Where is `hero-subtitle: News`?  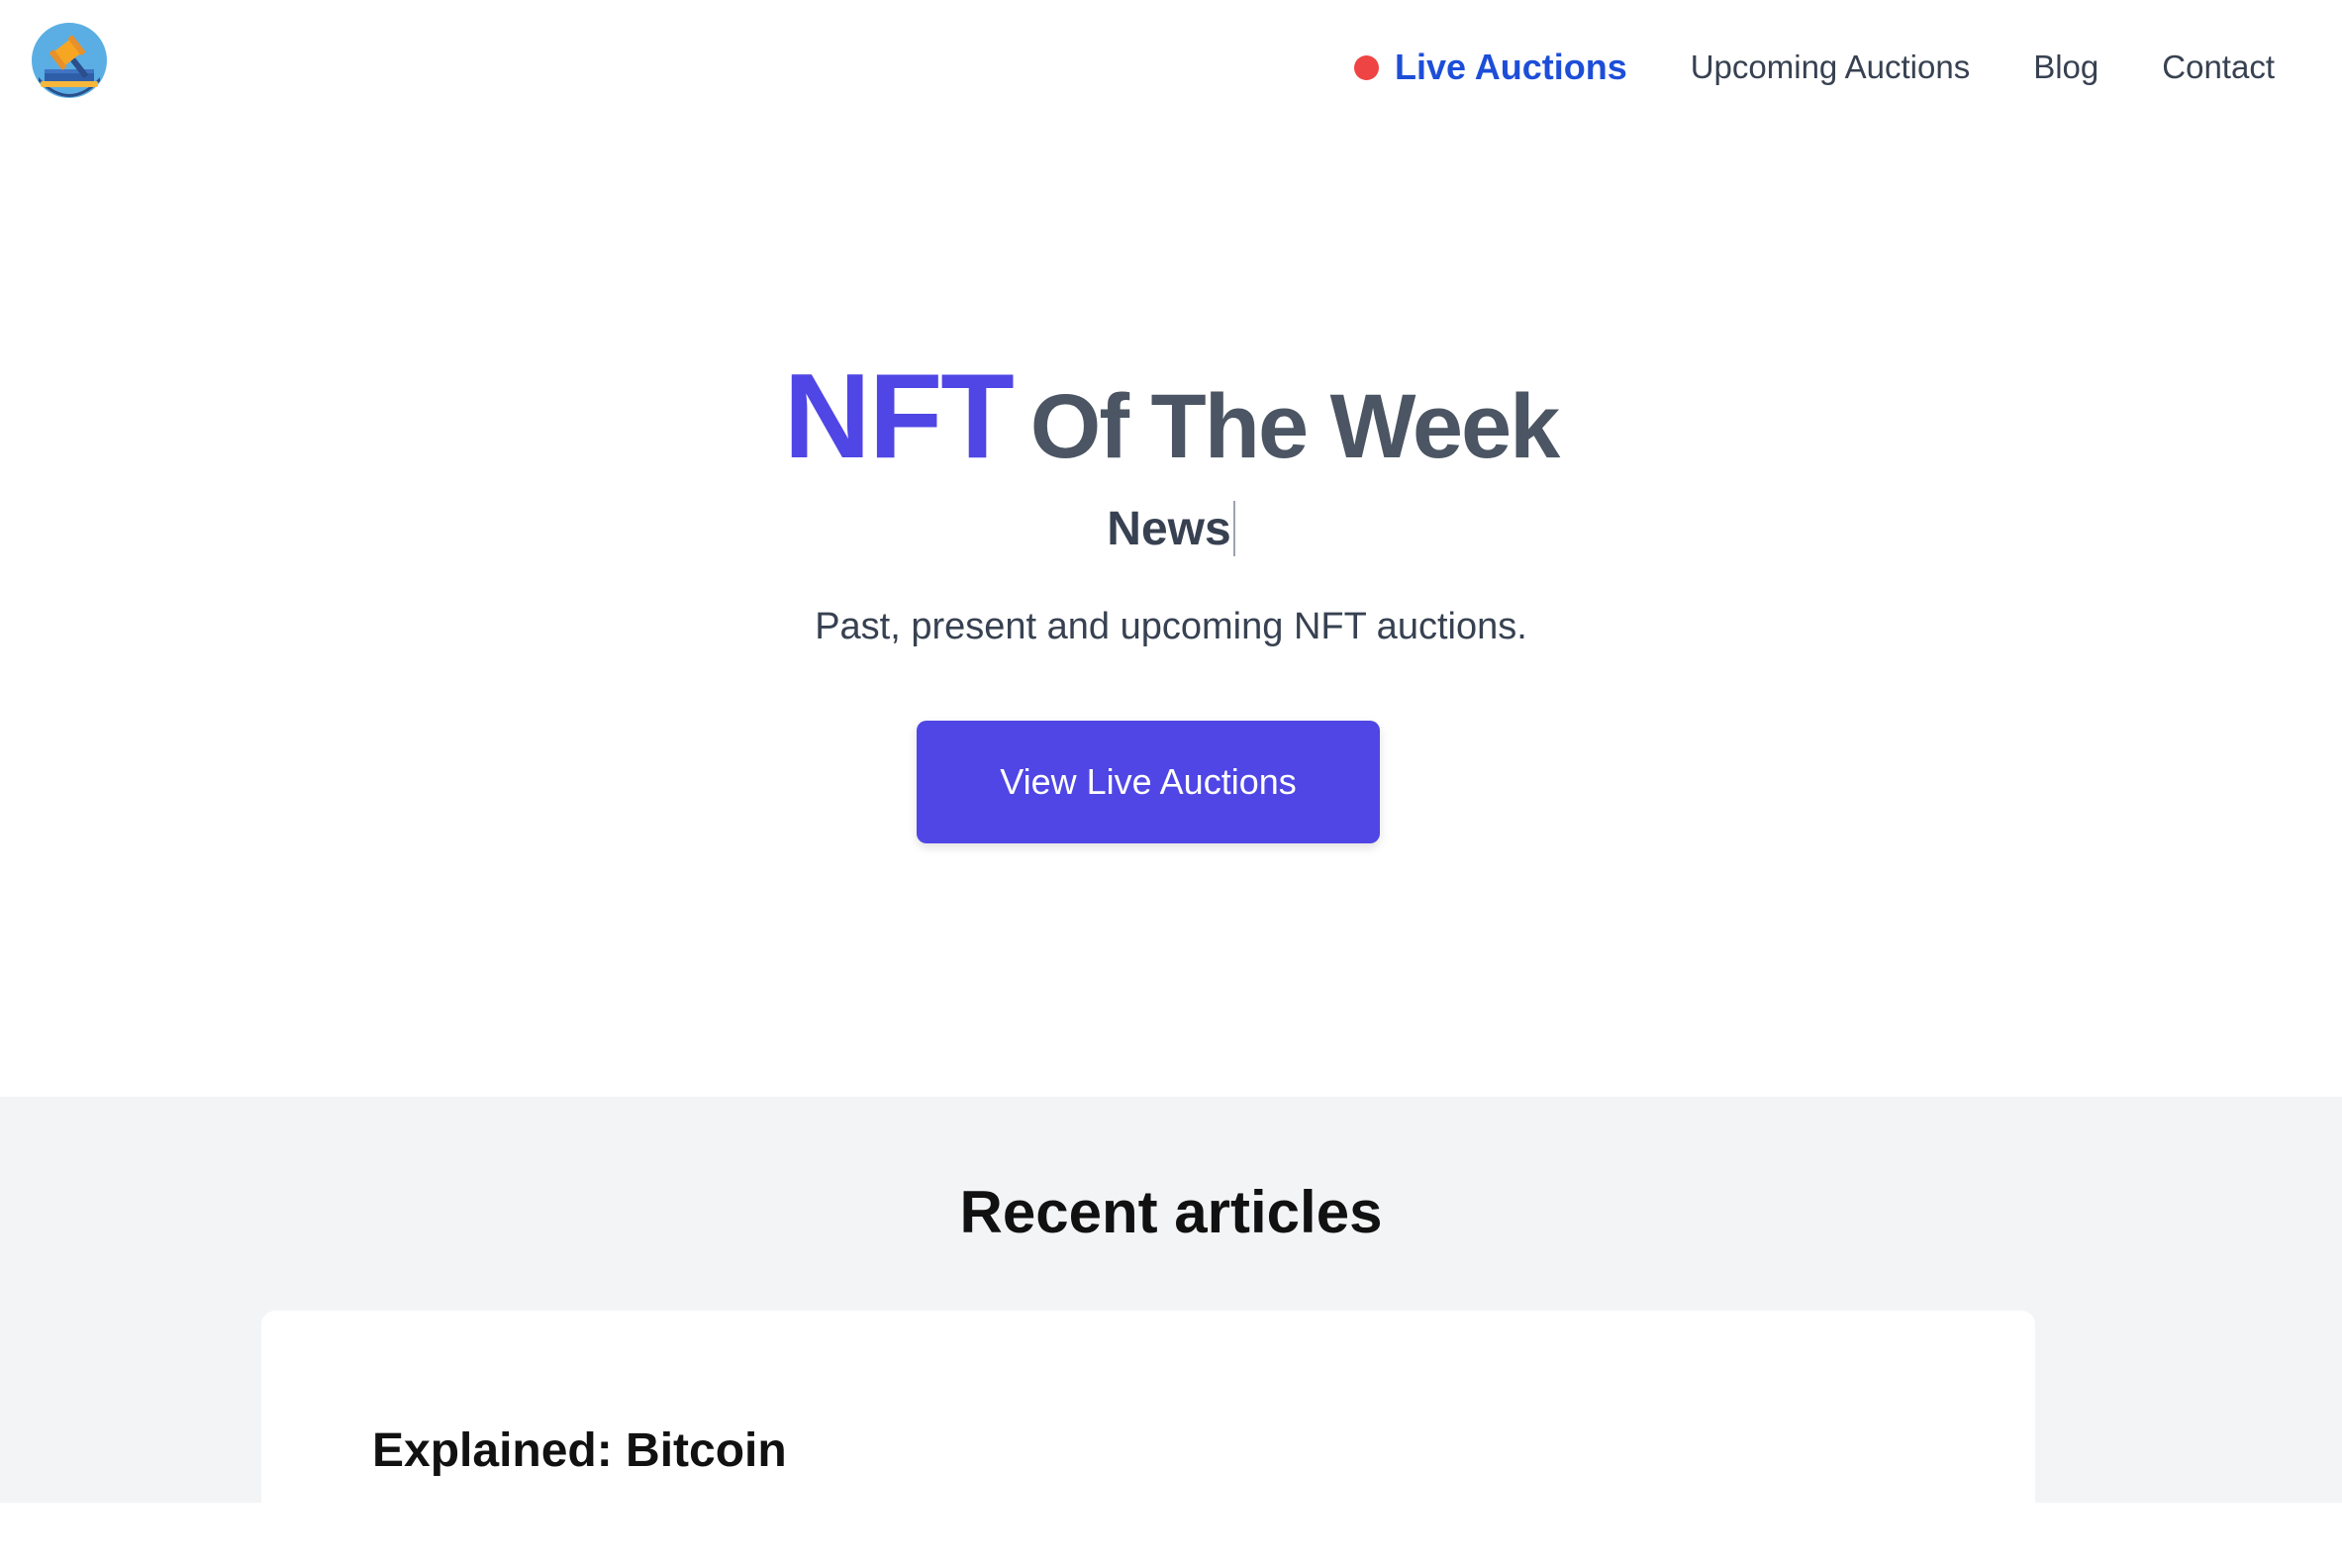
hero-subtitle: News is located at coordinates (1171, 528).